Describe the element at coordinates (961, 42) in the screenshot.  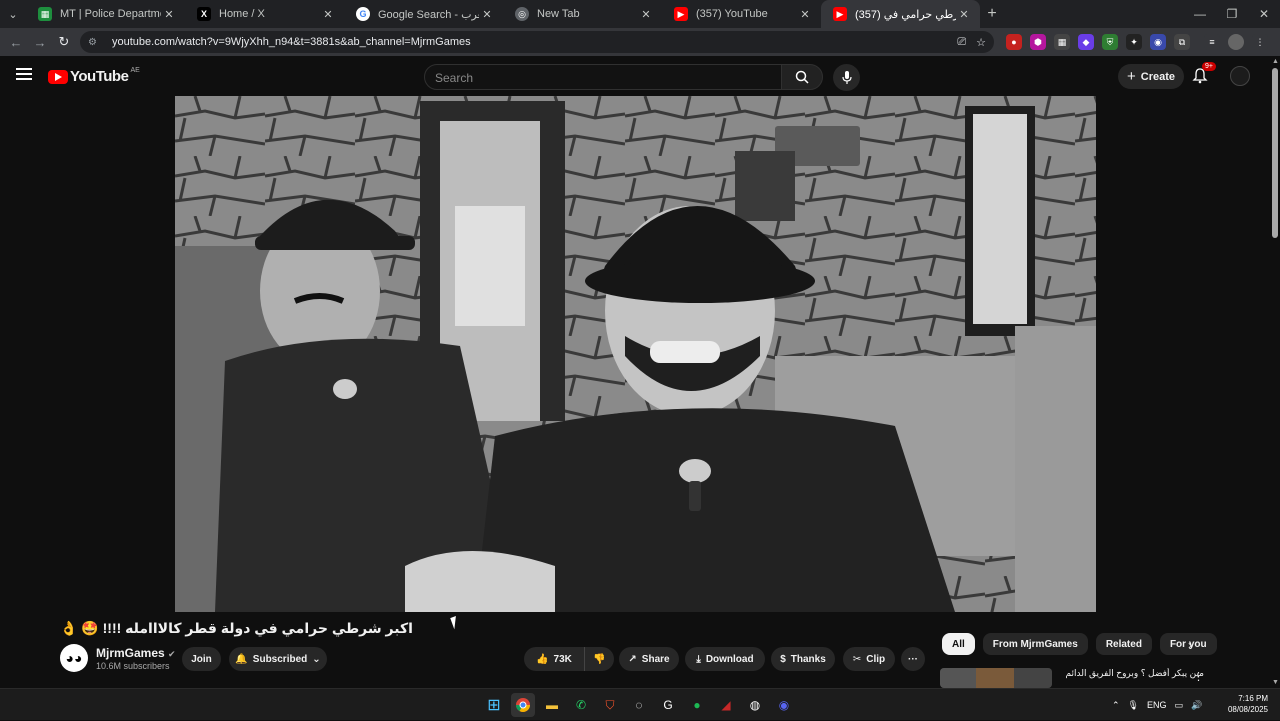
I see `install-app-icon: ⎚` at that location.